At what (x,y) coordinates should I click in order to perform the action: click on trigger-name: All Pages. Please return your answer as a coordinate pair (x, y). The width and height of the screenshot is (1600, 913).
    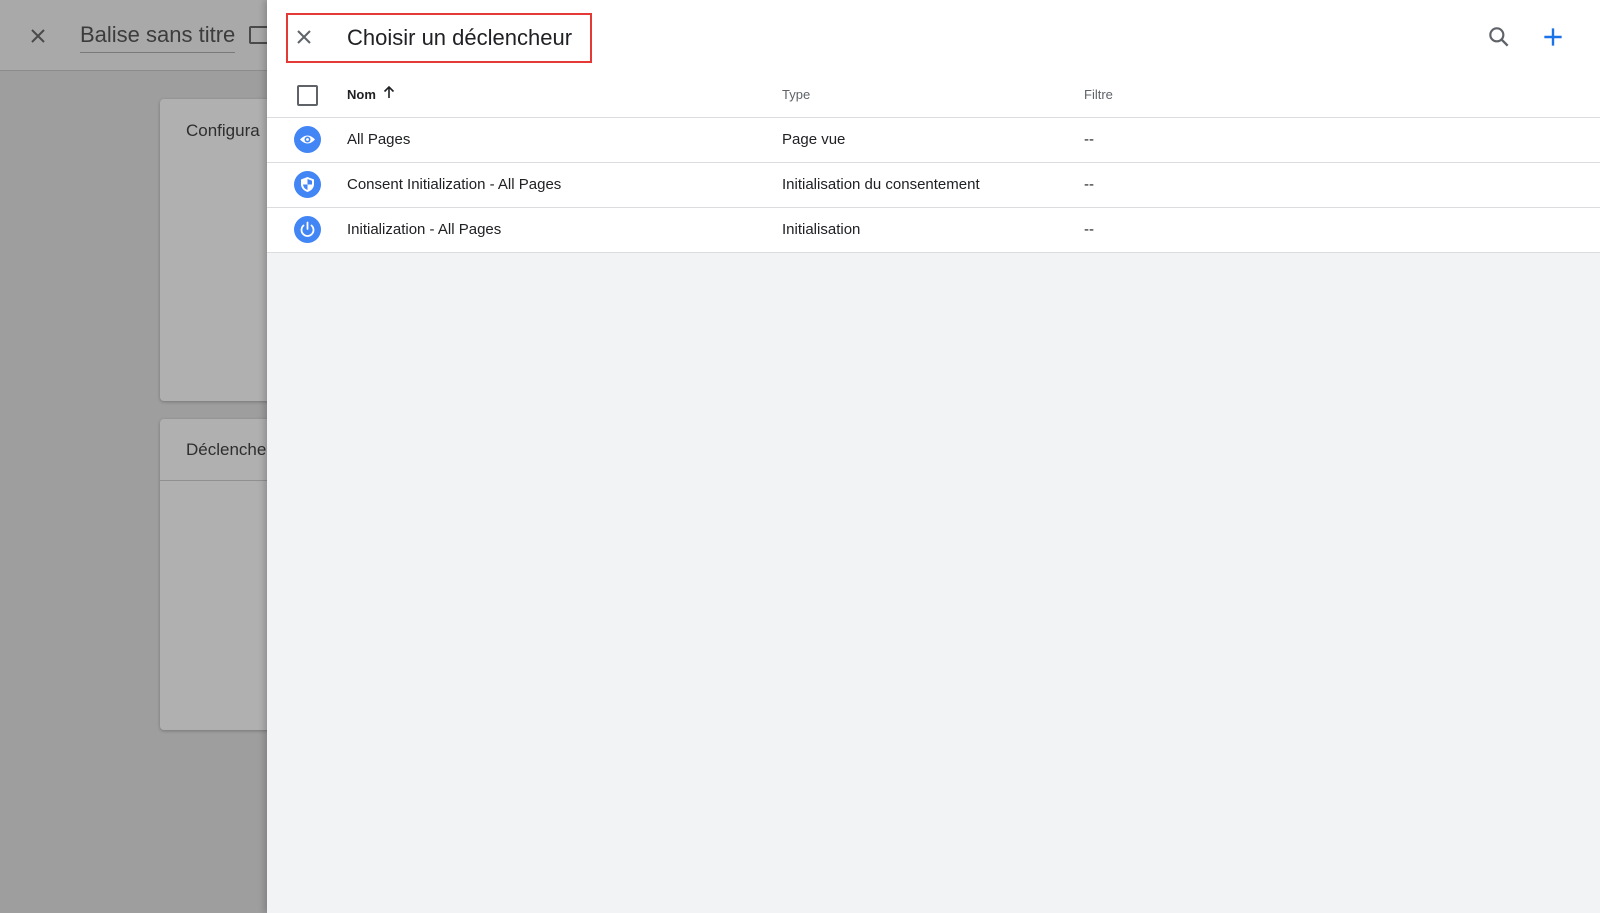
    Looking at the image, I should click on (379, 139).